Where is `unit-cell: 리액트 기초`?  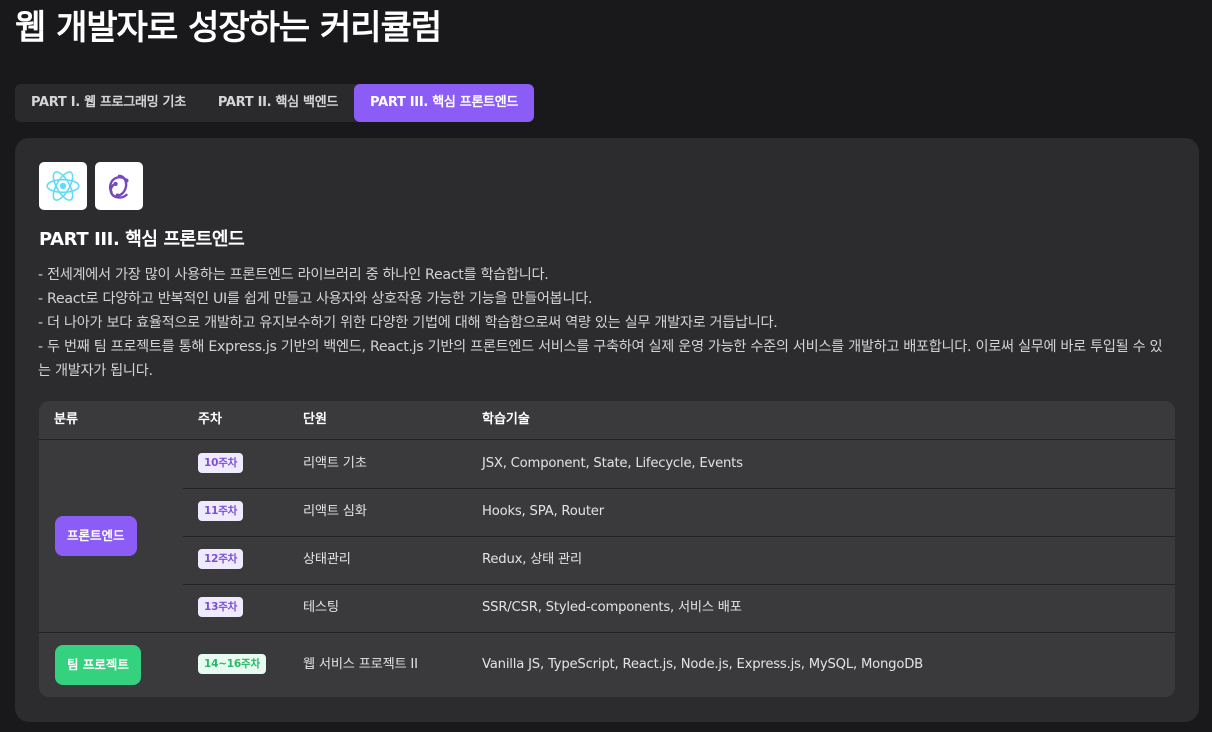 unit-cell: 리액트 기초 is located at coordinates (335, 463).